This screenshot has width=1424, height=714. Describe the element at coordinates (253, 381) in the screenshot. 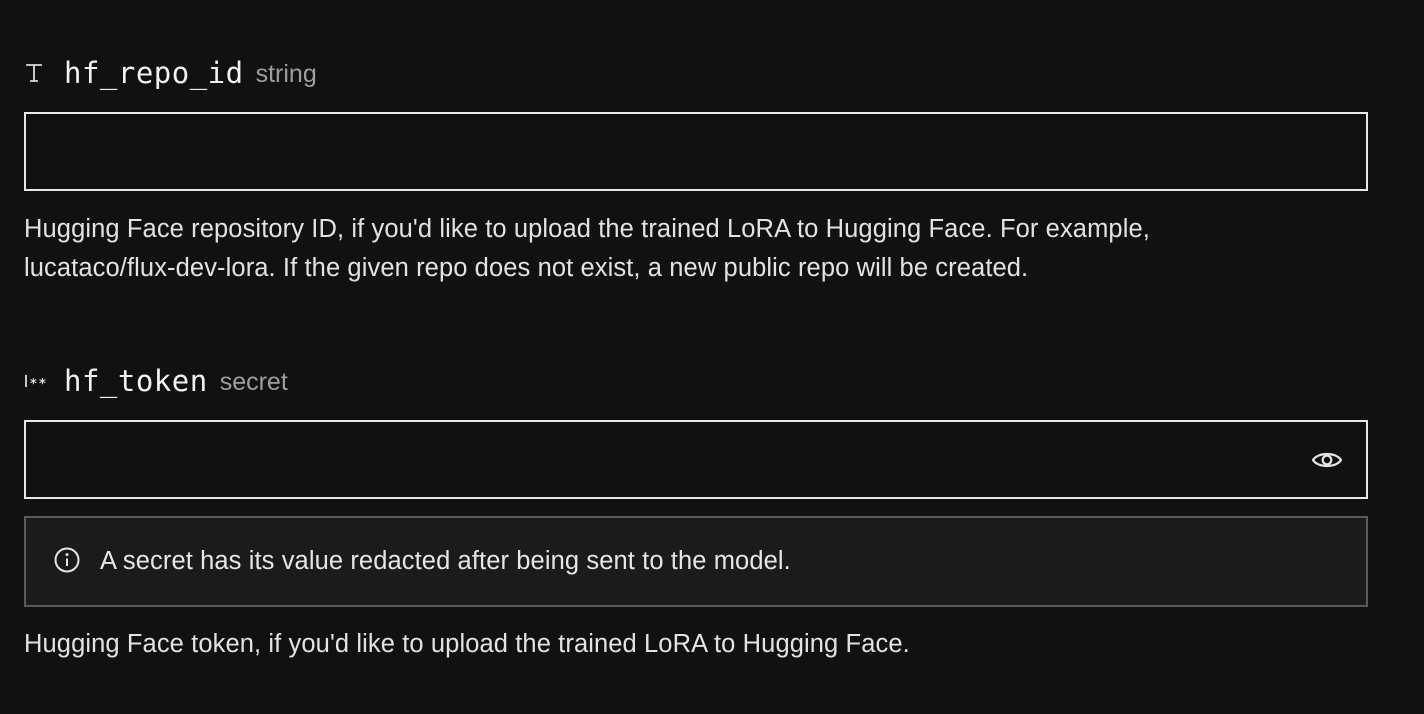

I see `field-type: secret` at that location.